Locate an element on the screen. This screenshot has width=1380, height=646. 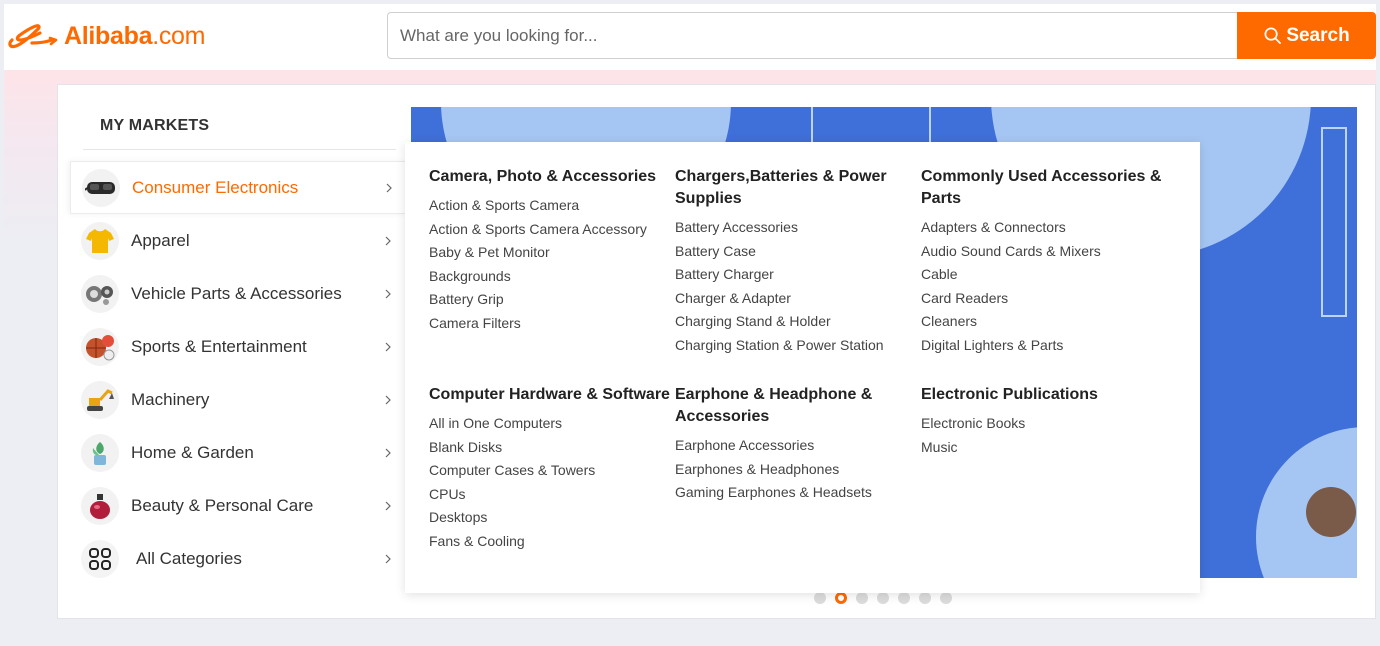
subcategory-link: All in One Computers is located at coordinates (551, 424).